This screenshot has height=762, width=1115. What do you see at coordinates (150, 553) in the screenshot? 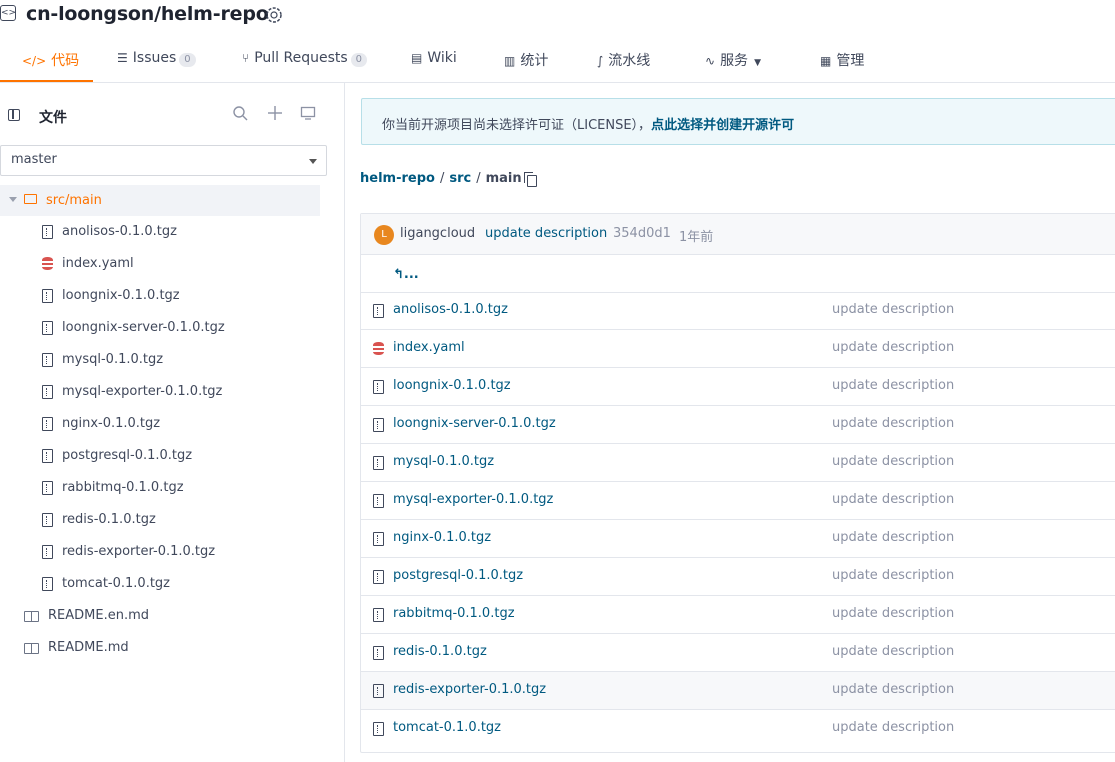
I see `tree-file: redis-exporter-0.1.0.tgz` at bounding box center [150, 553].